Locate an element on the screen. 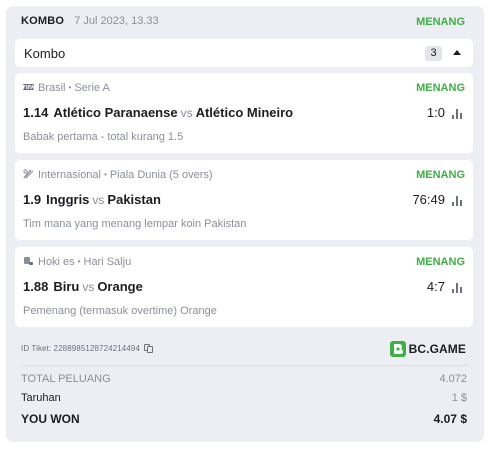  home-team: Inggris is located at coordinates (68, 199).